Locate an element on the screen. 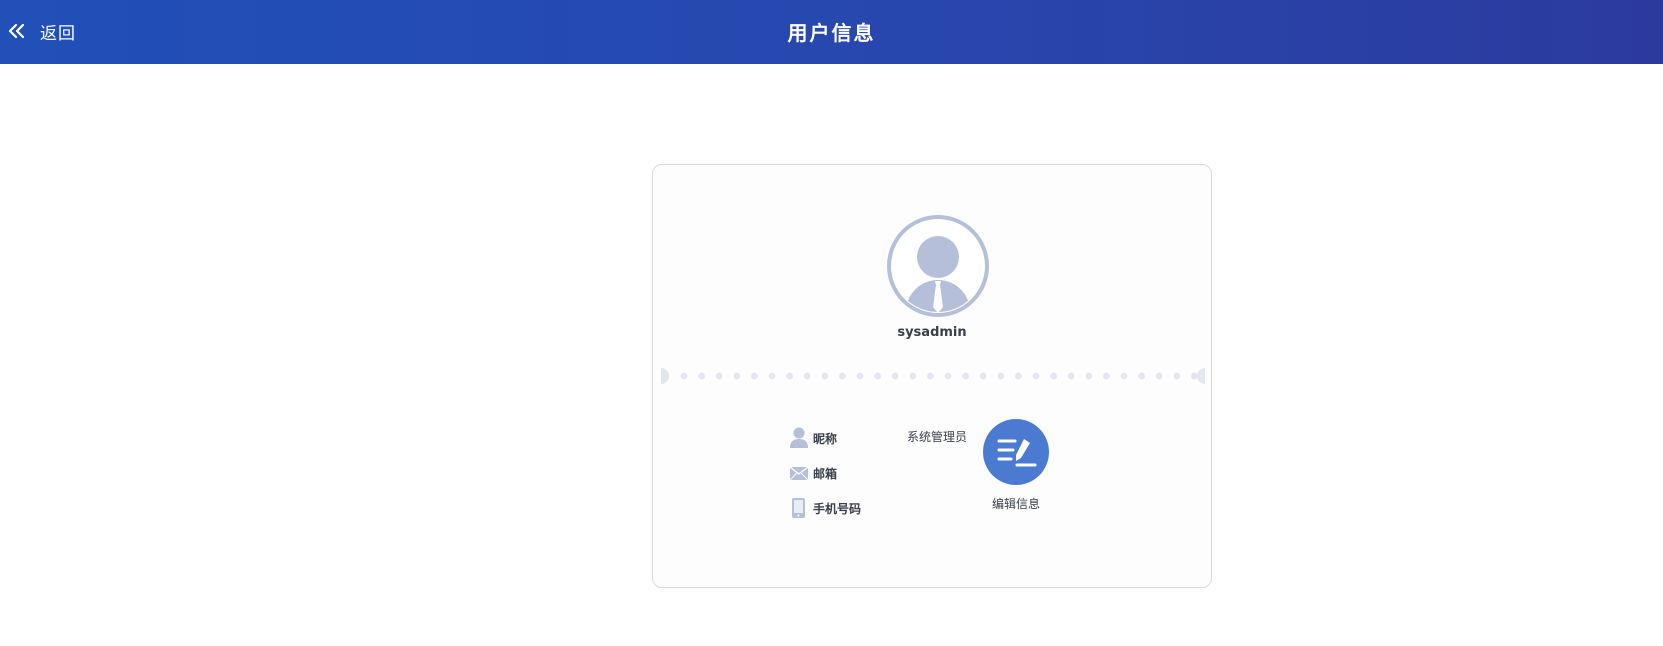 The image size is (1663, 646). edit-info-button is located at coordinates (1016, 452).